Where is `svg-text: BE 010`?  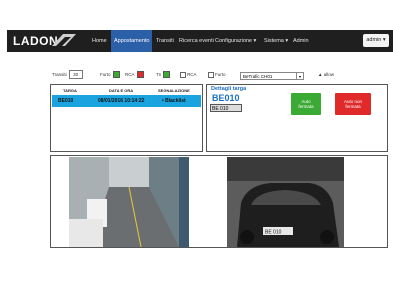
svg-text: BE 010 is located at coordinates (273, 233).